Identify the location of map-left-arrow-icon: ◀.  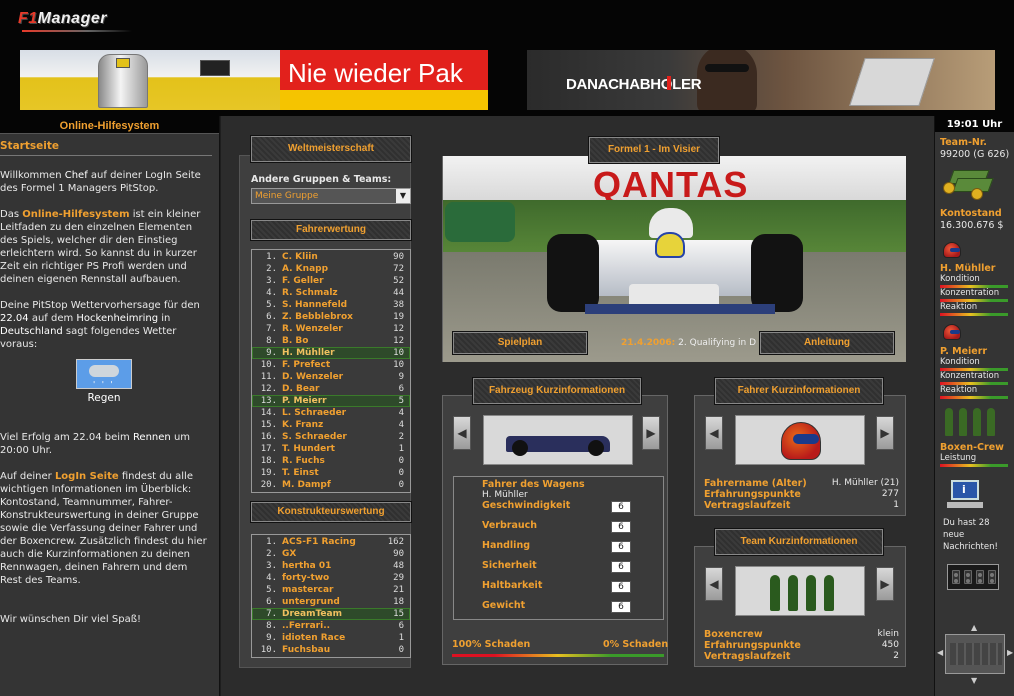
(940, 652).